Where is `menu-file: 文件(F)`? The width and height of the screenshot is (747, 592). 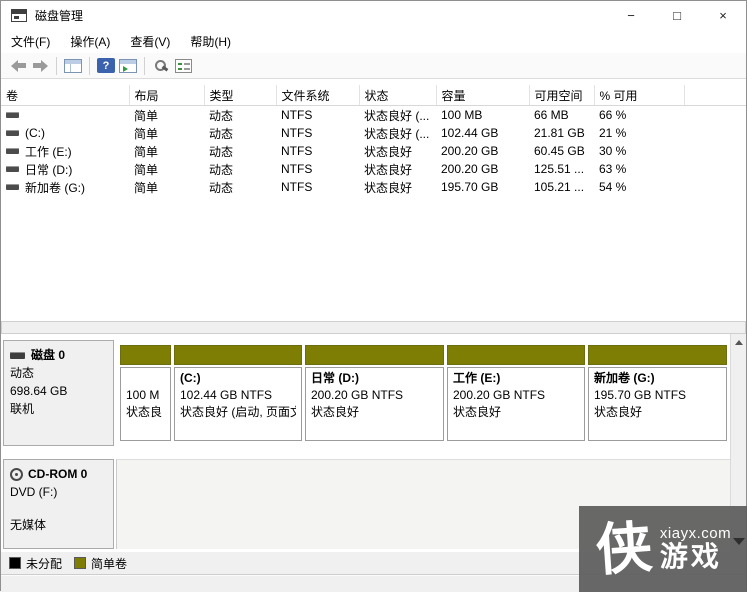
menu-file: 文件(F) is located at coordinates (30, 41).